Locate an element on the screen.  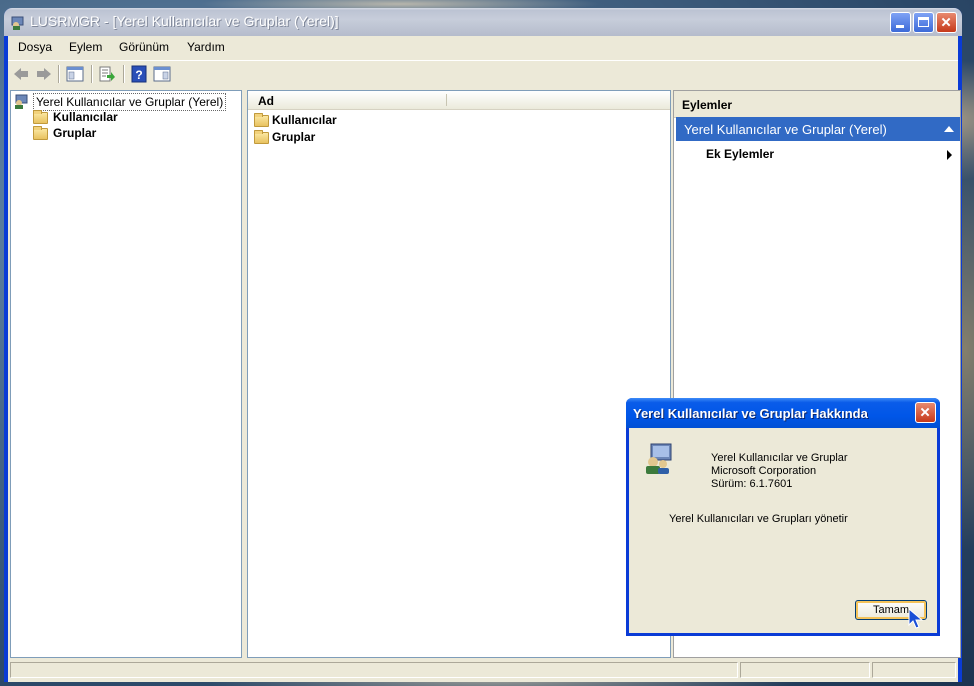
dialog-version: Sürüm: 6.1.7601 is located at coordinates (752, 484).